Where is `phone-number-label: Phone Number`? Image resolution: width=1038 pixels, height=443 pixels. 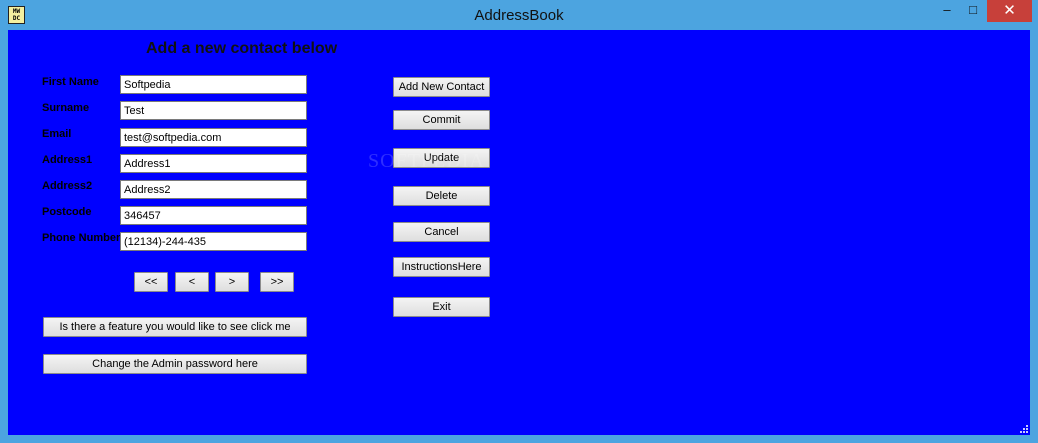 phone-number-label: Phone Number is located at coordinates (81, 238).